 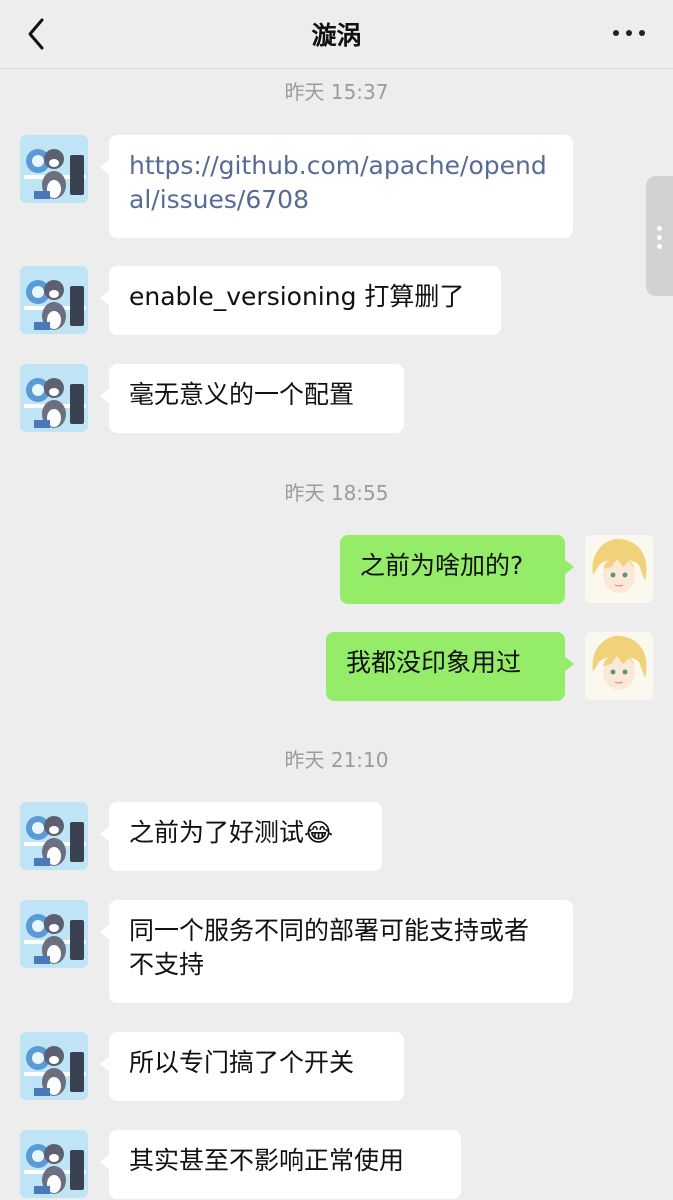 I want to click on message-bubble: 之前为啥加的?, so click(x=457, y=569).